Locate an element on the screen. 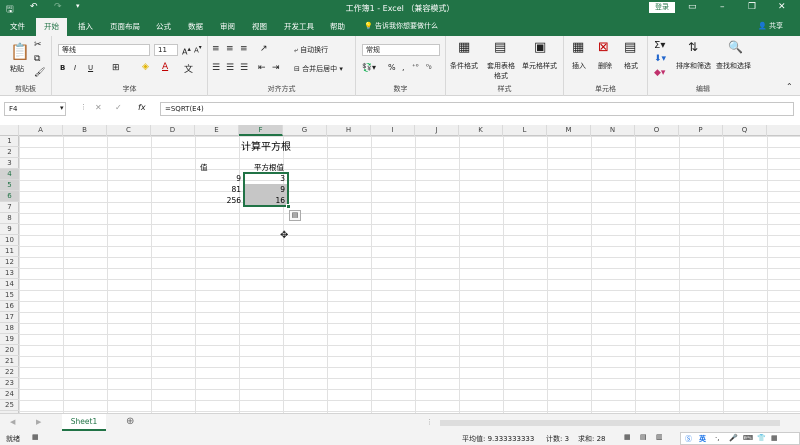 This screenshot has height=445, width=800. maximize-icon: ❐ is located at coordinates (752, 7).